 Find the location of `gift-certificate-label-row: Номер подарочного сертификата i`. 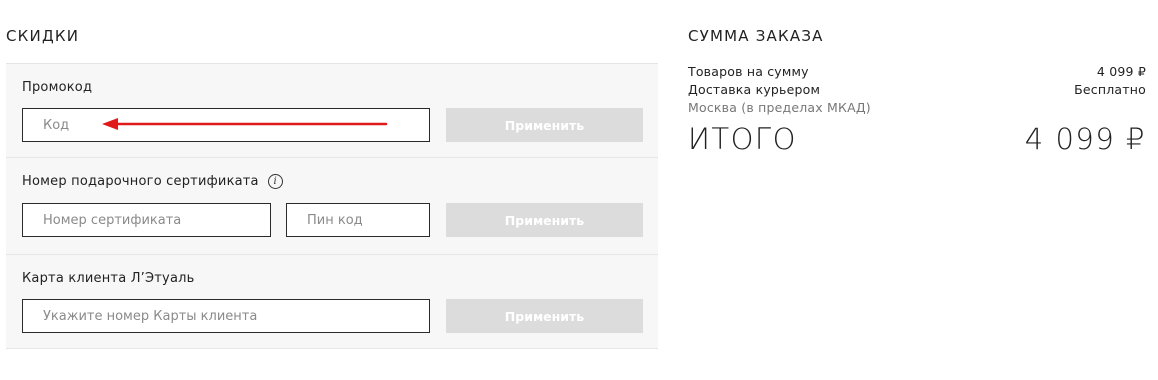

gift-certificate-label-row: Номер подарочного сертификата i is located at coordinates (152, 181).